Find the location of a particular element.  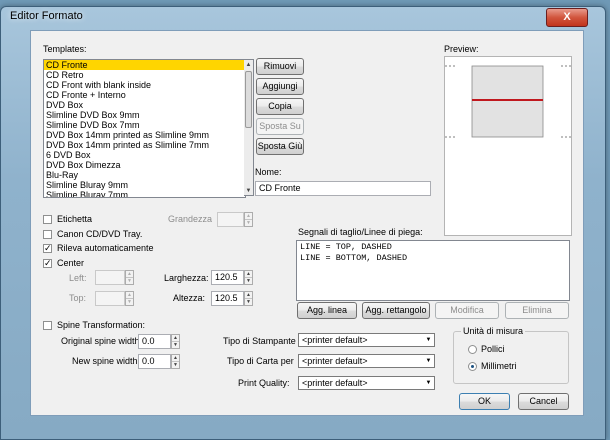

name-input: CD Fronte is located at coordinates (343, 188).